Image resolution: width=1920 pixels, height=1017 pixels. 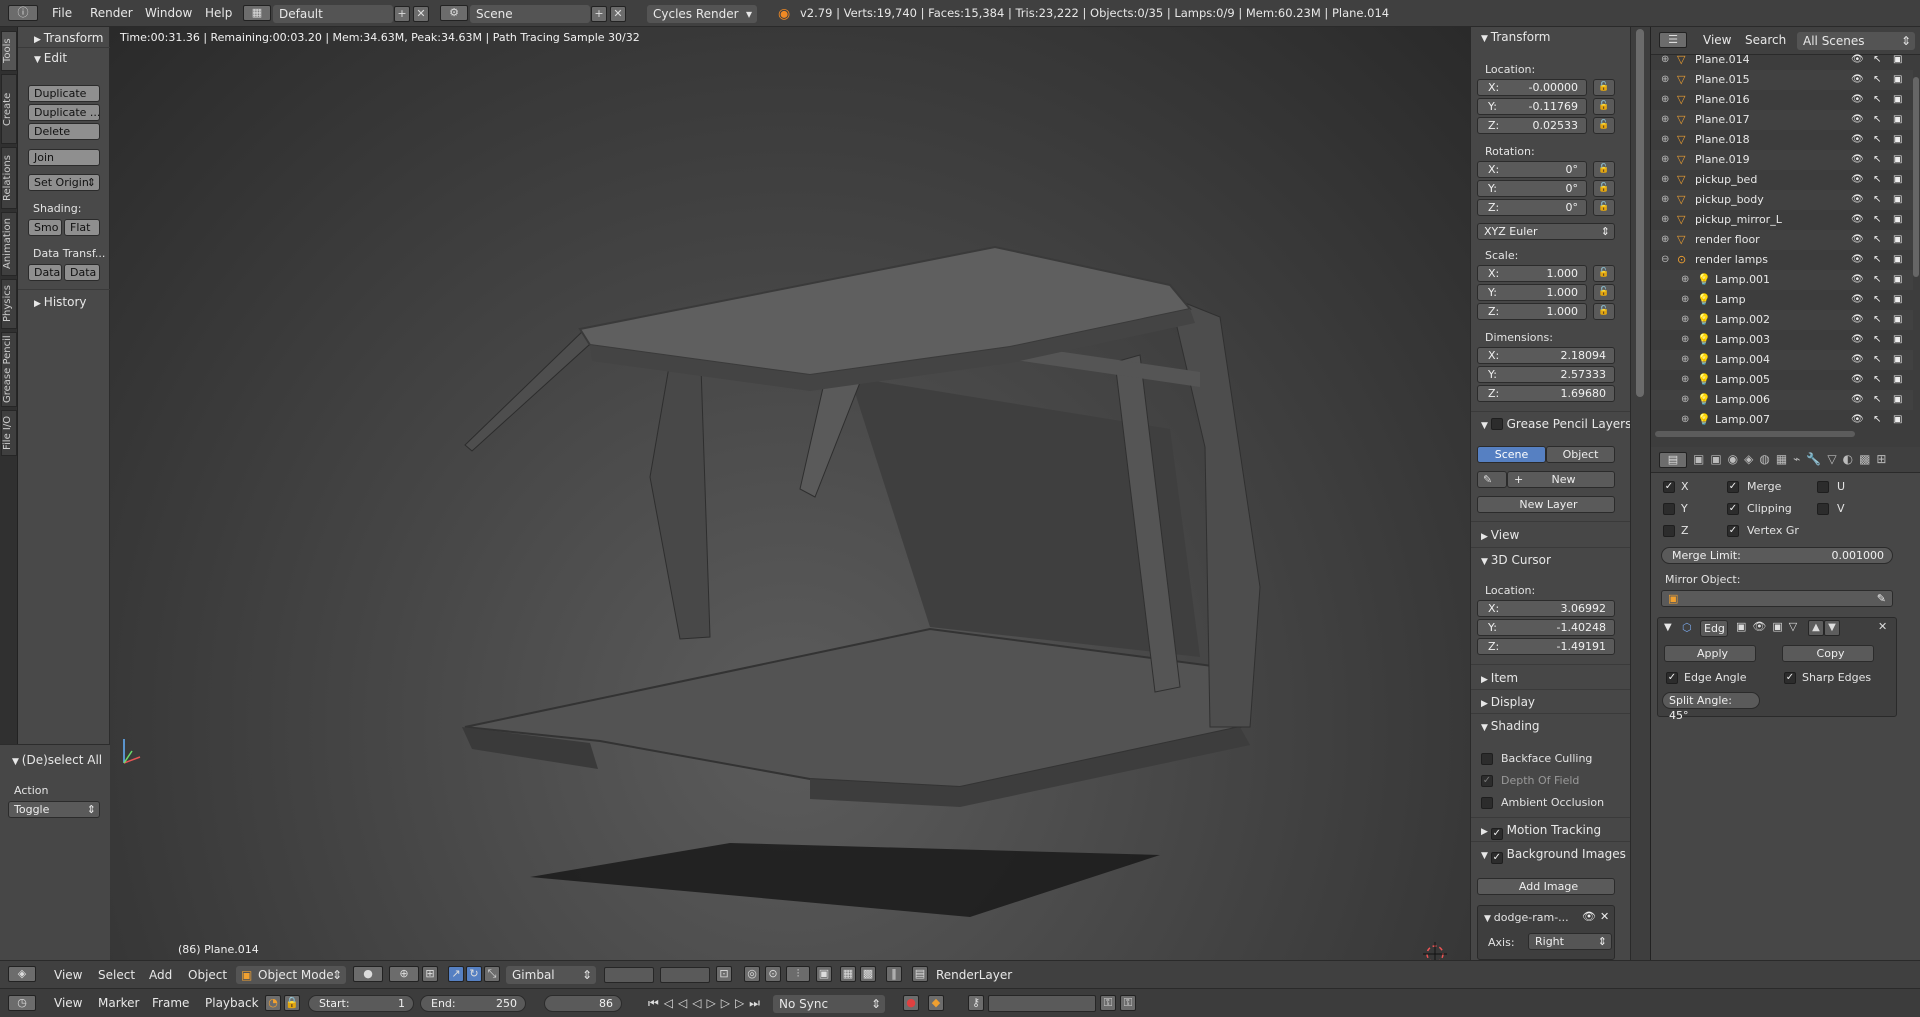 I want to click on outliner-item: ⊕ 💡 Lamp.005 👁 ↖ ▣, so click(x=1782, y=380).